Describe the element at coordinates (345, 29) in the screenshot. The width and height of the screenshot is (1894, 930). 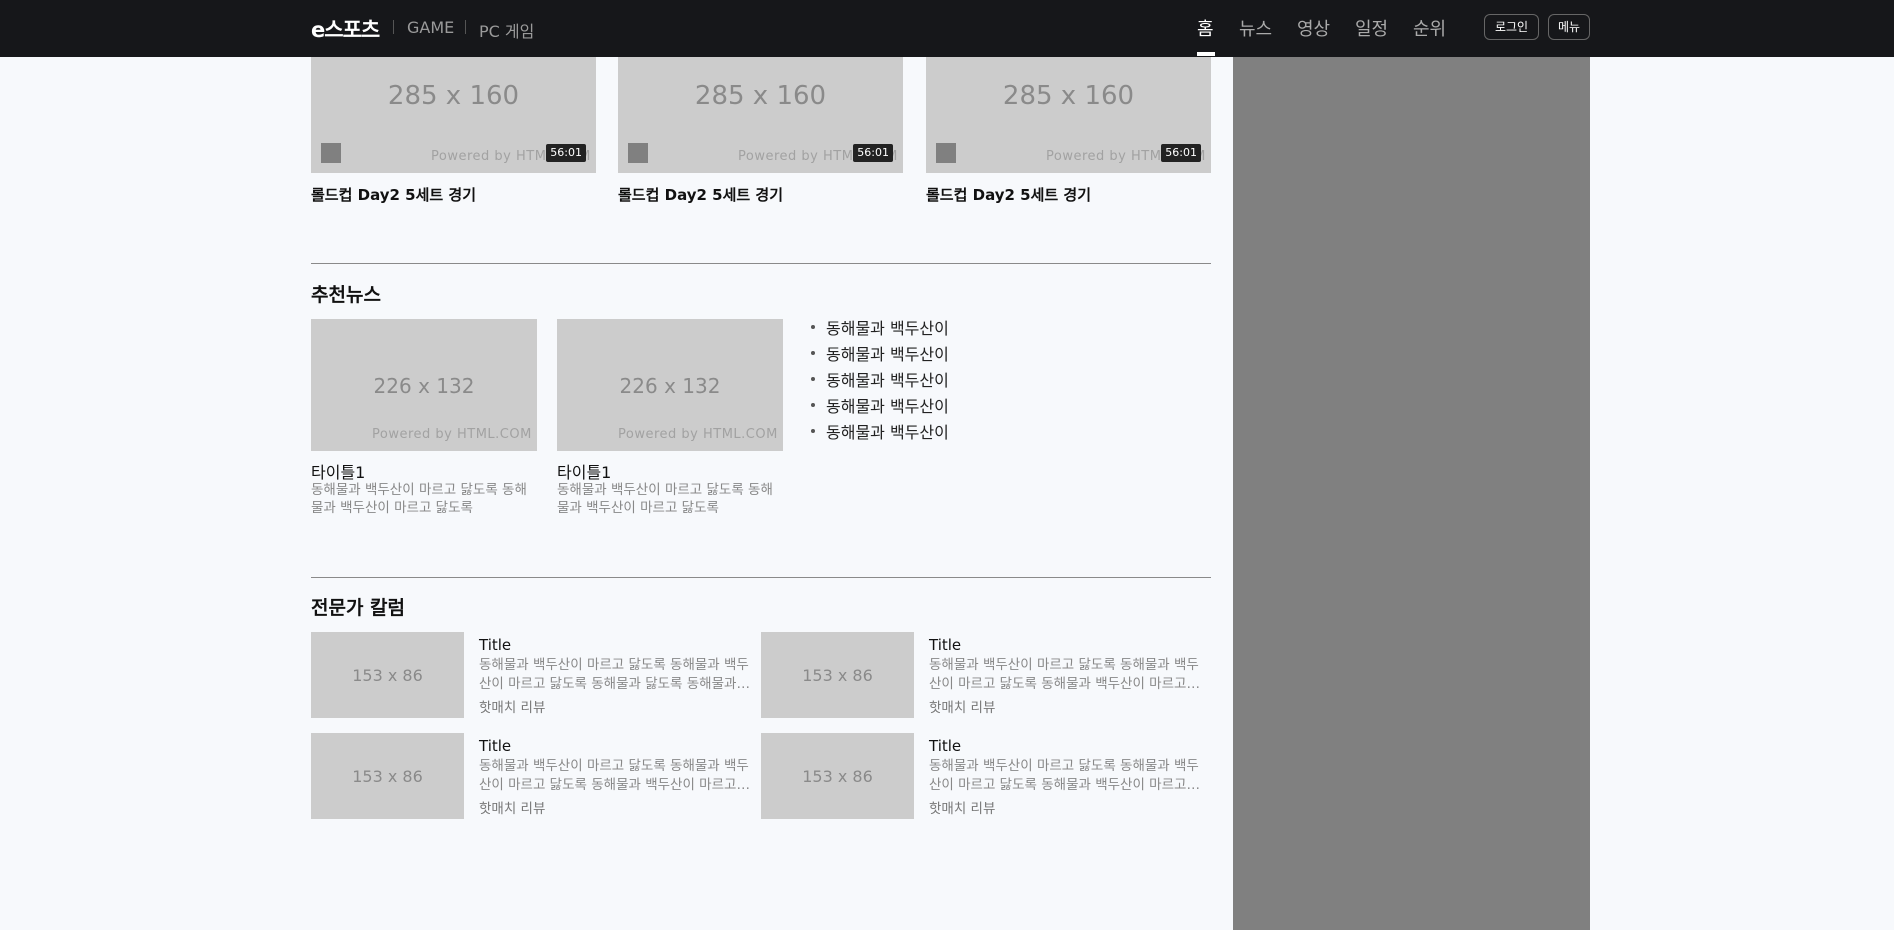
I see `esports-logo: e스포츠` at that location.